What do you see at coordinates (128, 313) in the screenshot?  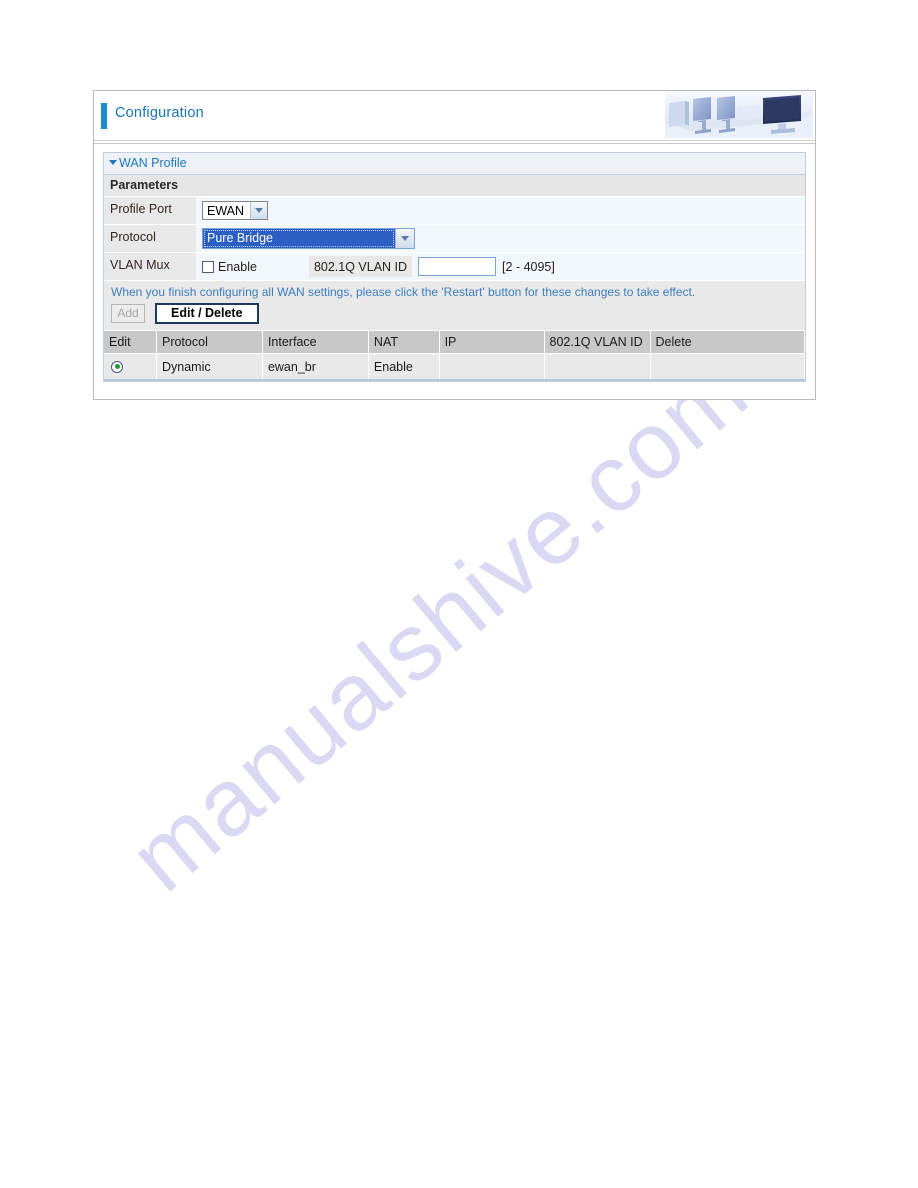 I see `add-button: Add` at bounding box center [128, 313].